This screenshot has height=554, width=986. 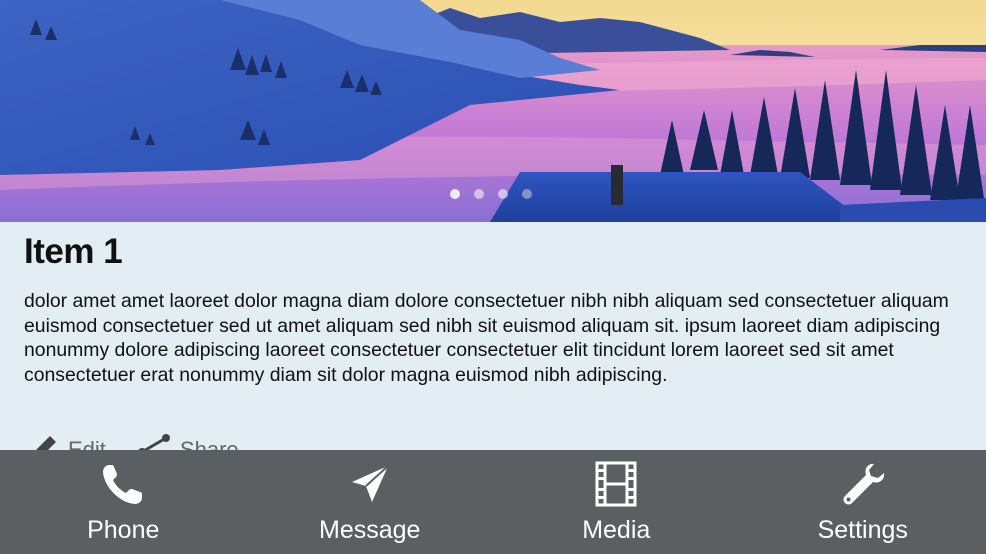 I want to click on tab-phone: Phone, so click(x=123, y=502).